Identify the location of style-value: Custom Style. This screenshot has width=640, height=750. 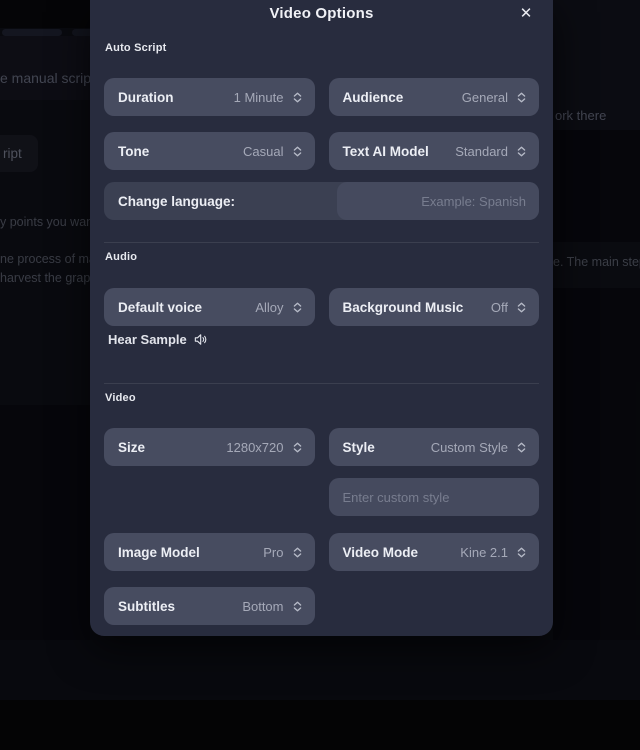
(469, 447).